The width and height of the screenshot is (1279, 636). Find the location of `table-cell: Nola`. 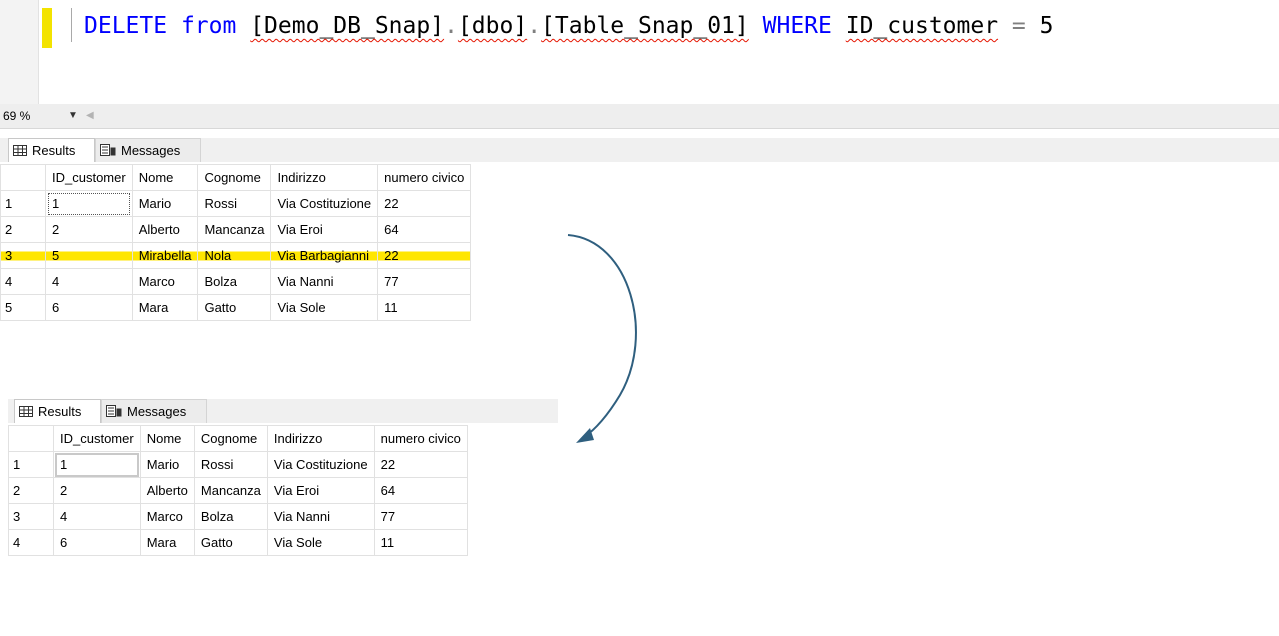

table-cell: Nola is located at coordinates (234, 255).